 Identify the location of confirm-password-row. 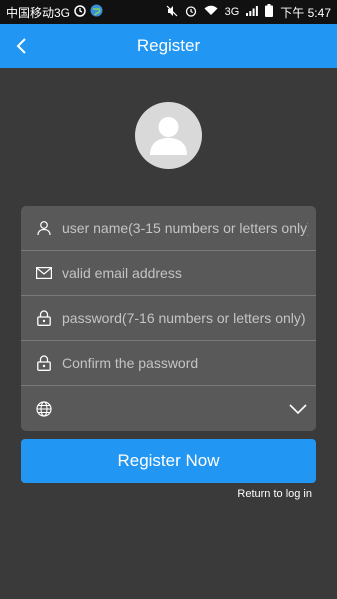
(168, 363).